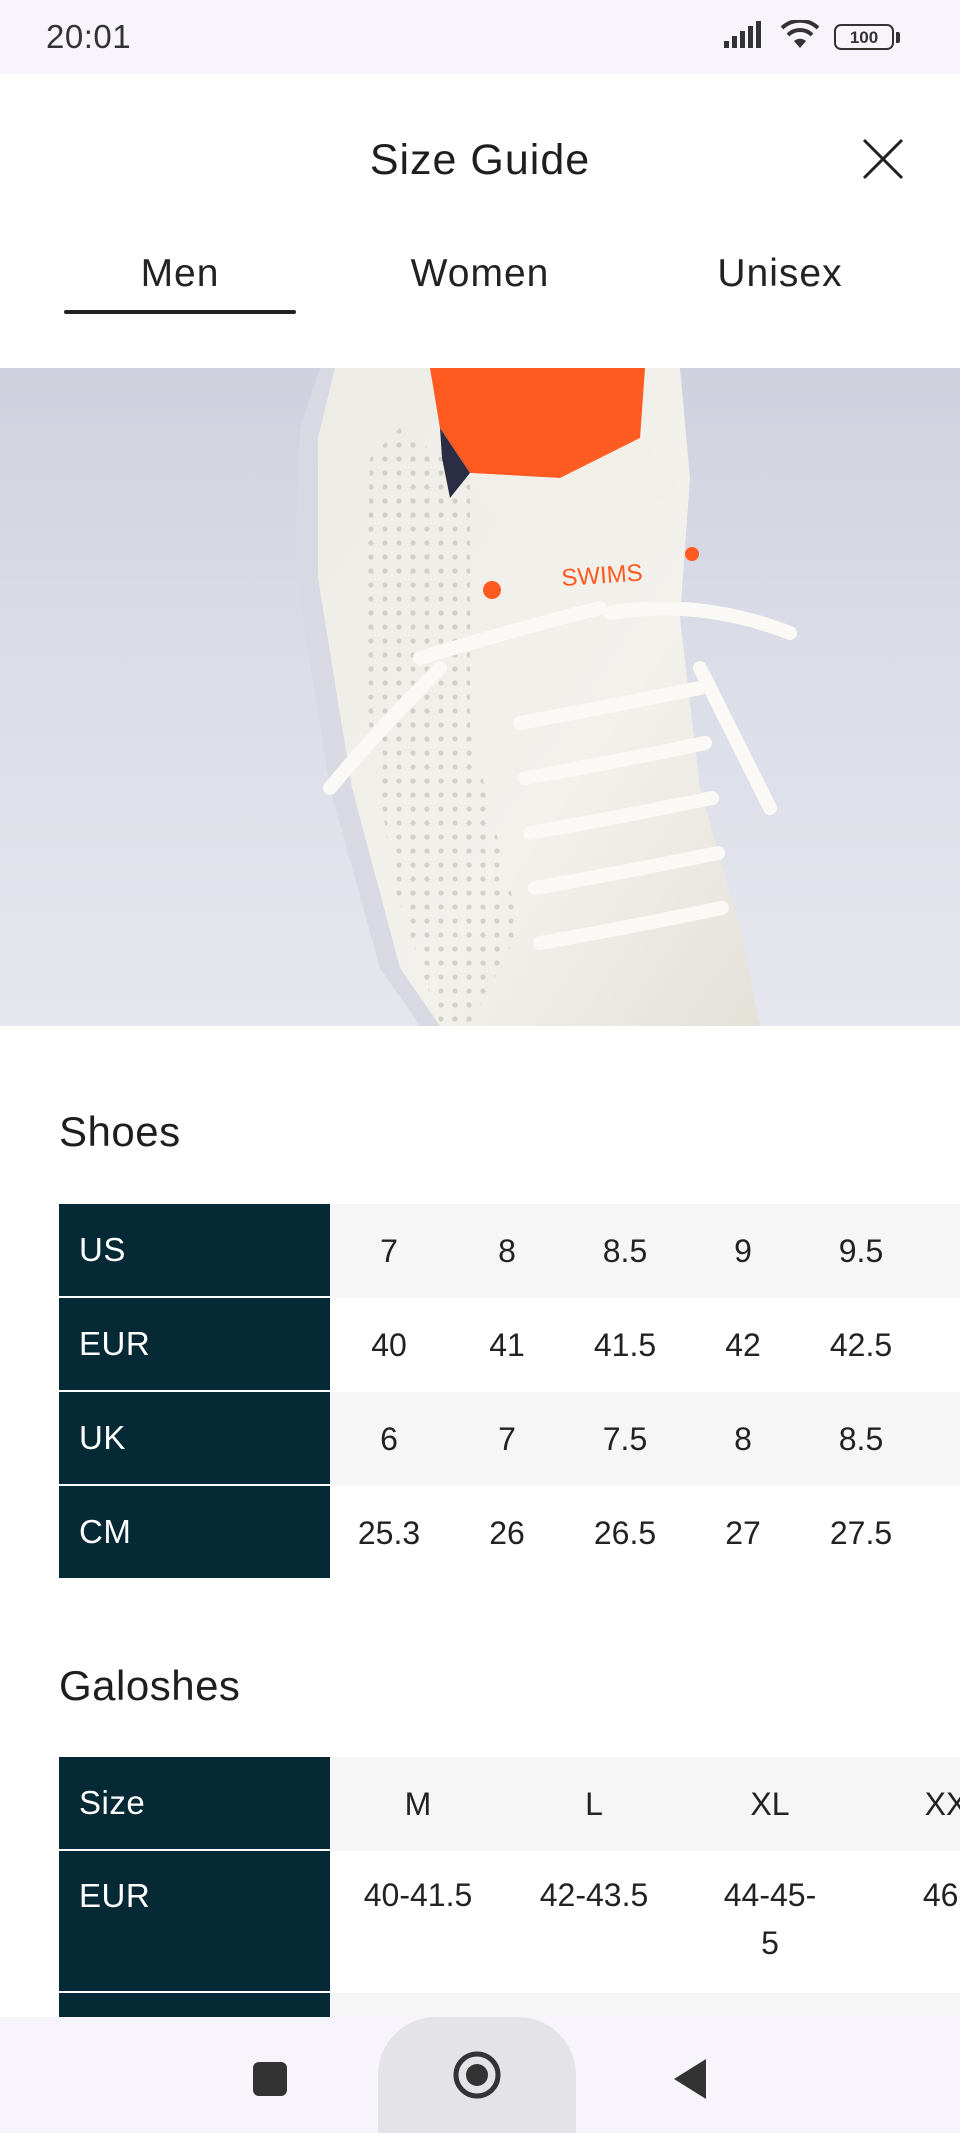 The height and width of the screenshot is (2133, 960). I want to click on gender-tabs: Men Women Unisex, so click(480, 285).